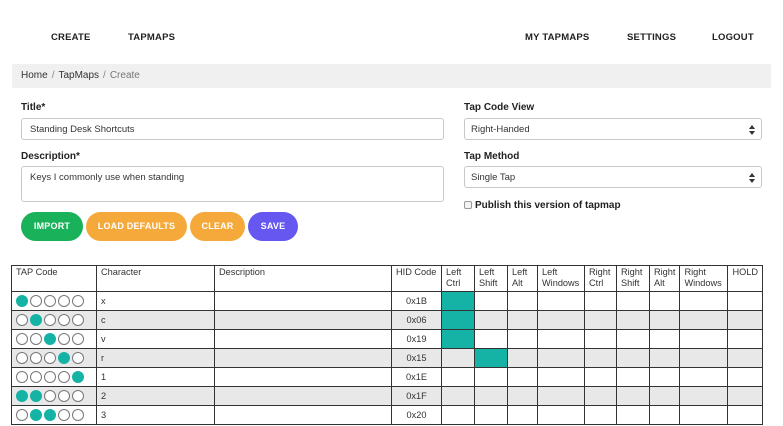 This screenshot has width=783, height=426. Describe the element at coordinates (136, 226) in the screenshot. I see `load-defaults-button: LOAD DEFAULTS` at that location.